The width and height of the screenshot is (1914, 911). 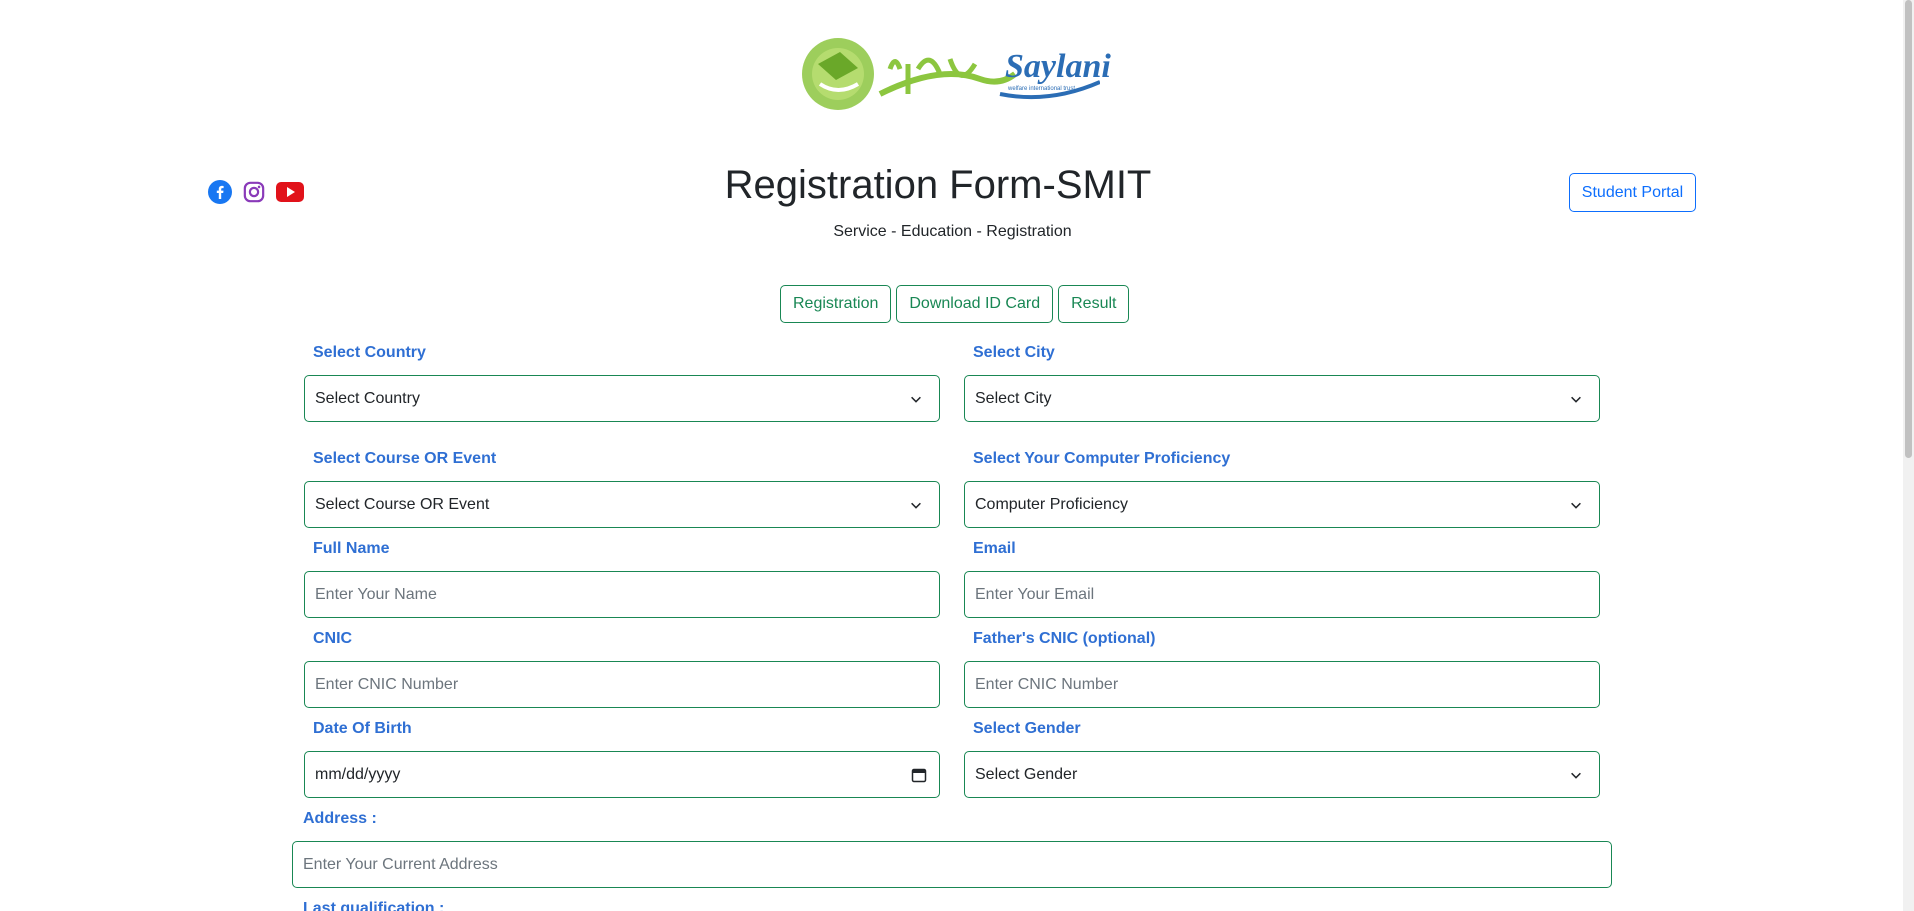 What do you see at coordinates (622, 684) in the screenshot?
I see `cnic-input: Enter CNIC Number` at bounding box center [622, 684].